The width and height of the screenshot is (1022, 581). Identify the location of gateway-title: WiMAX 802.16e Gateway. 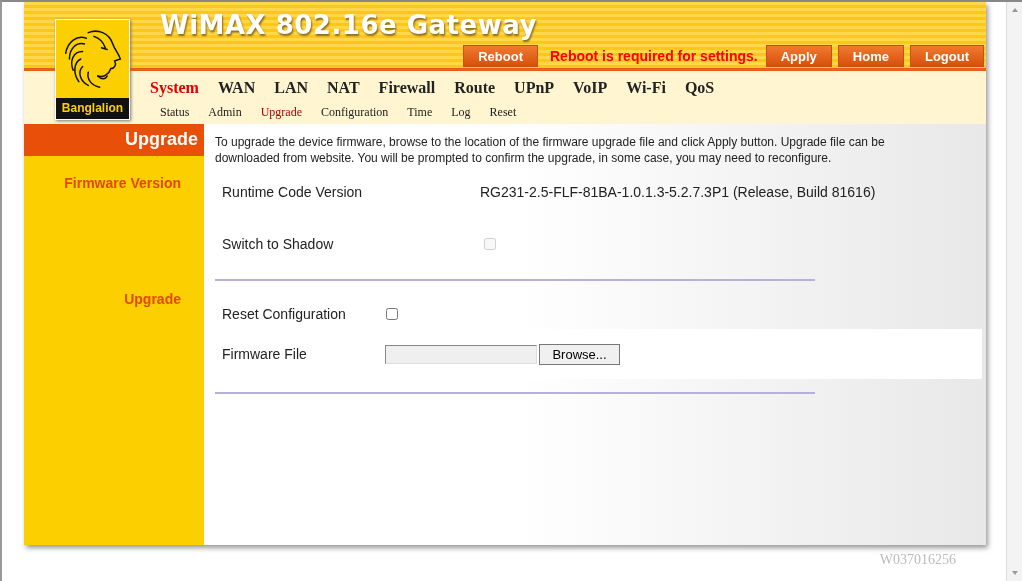
(348, 25).